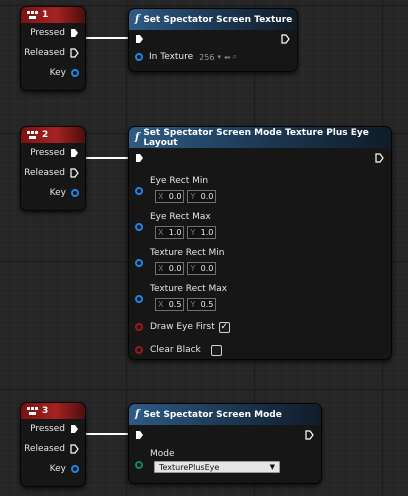 This screenshot has height=496, width=408. I want to click on texture-pin-icon, so click(139, 57).